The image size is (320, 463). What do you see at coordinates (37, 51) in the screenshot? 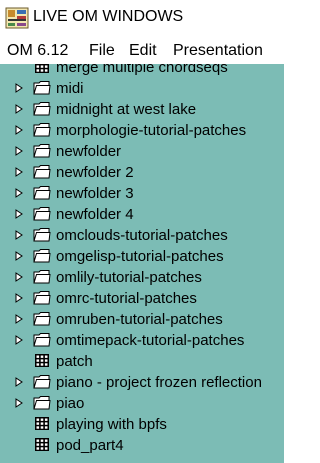
I see `menu-om: OM 6.12` at bounding box center [37, 51].